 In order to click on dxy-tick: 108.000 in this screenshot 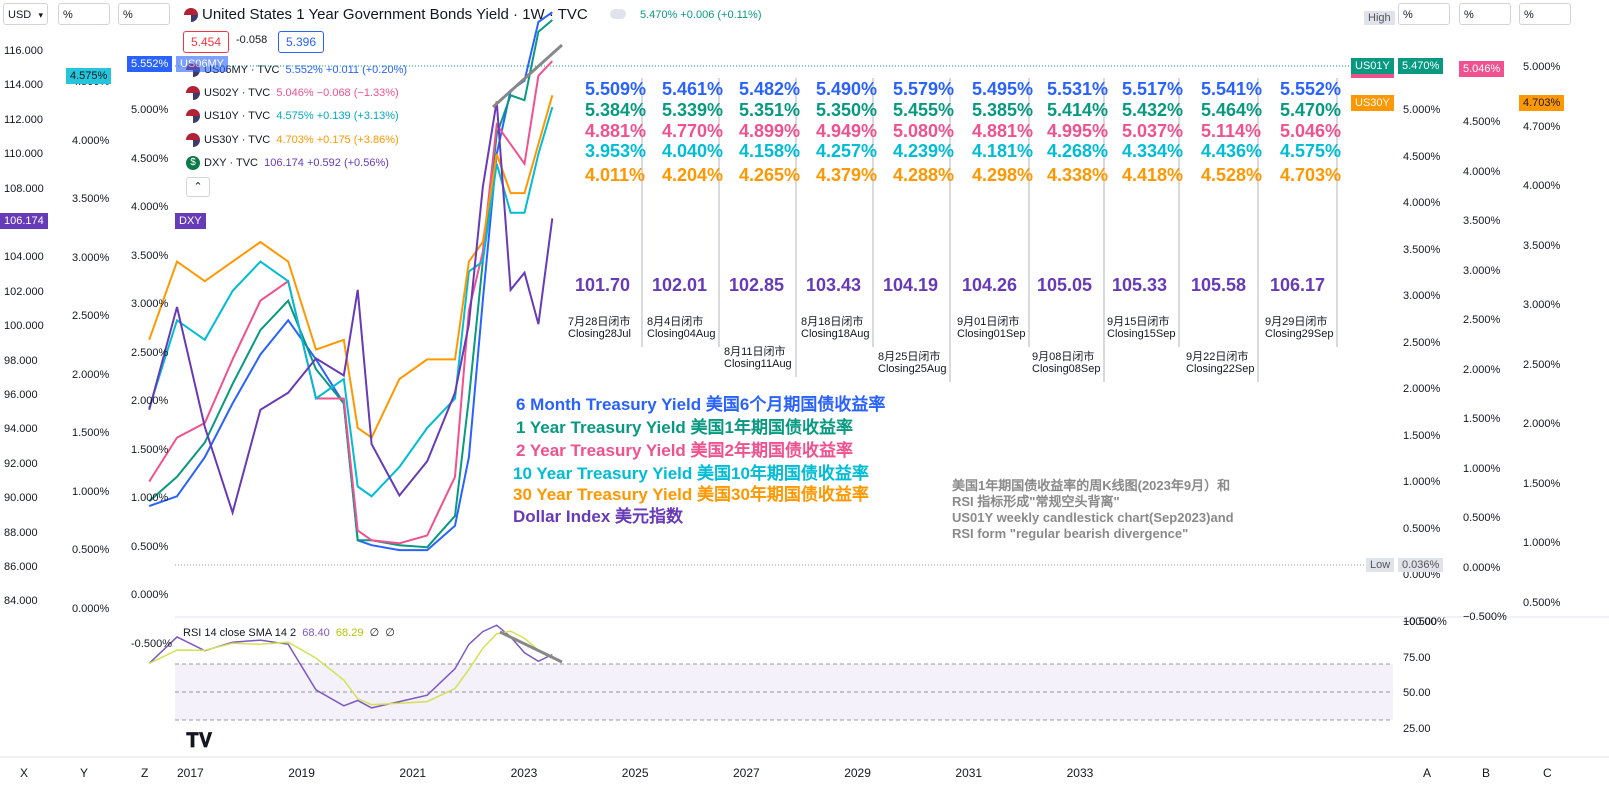, I will do `click(24, 188)`.